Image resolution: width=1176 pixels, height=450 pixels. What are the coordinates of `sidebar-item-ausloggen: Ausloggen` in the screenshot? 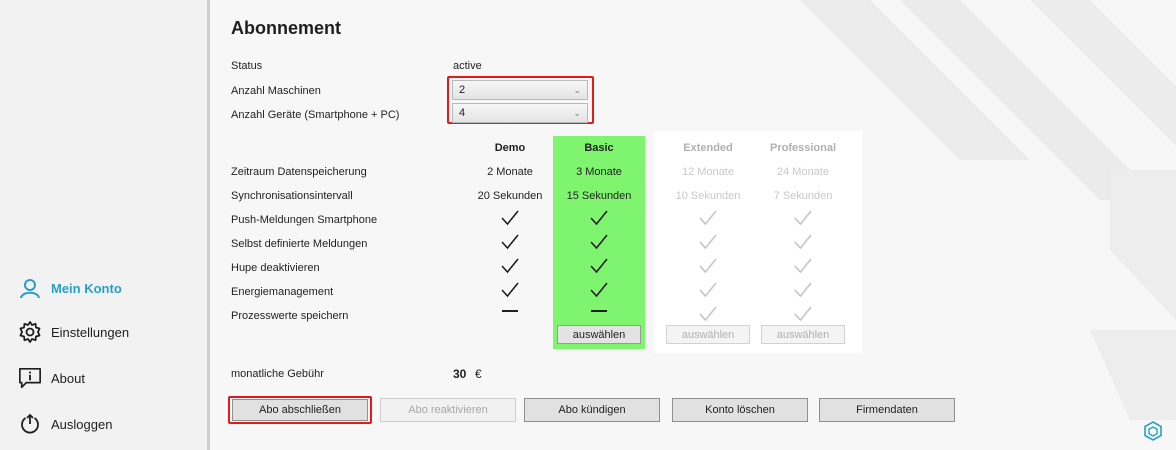 It's located at (65, 424).